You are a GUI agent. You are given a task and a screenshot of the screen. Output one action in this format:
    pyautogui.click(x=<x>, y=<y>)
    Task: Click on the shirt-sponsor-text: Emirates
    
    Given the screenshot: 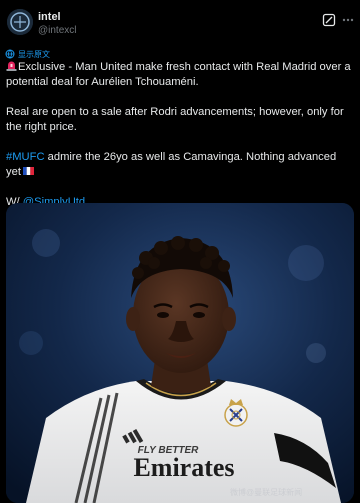 What is the action you would take?
    pyautogui.click(x=183, y=467)
    